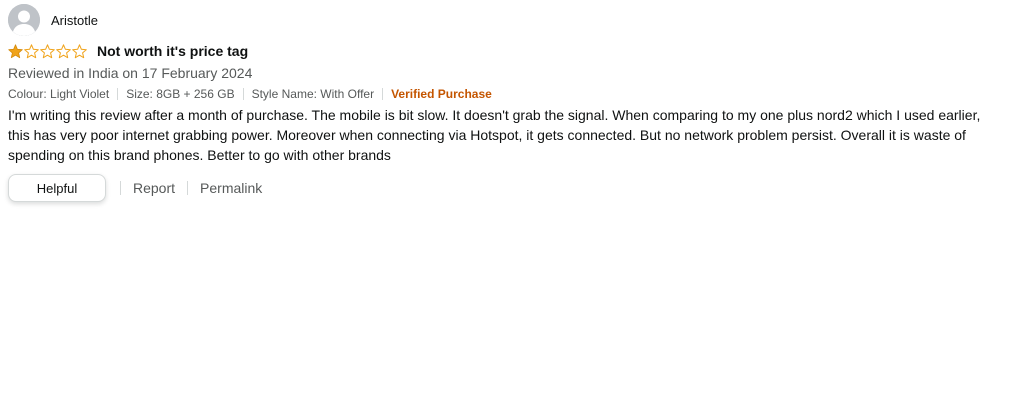 The height and width of the screenshot is (400, 1020). What do you see at coordinates (313, 94) in the screenshot?
I see `variant-style: Style Name: With Offer` at bounding box center [313, 94].